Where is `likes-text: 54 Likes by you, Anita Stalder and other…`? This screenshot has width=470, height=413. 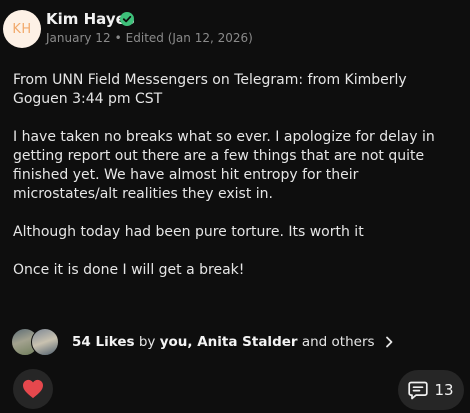
likes-text: 54 Likes by you, Anita Stalder and other… is located at coordinates (232, 342).